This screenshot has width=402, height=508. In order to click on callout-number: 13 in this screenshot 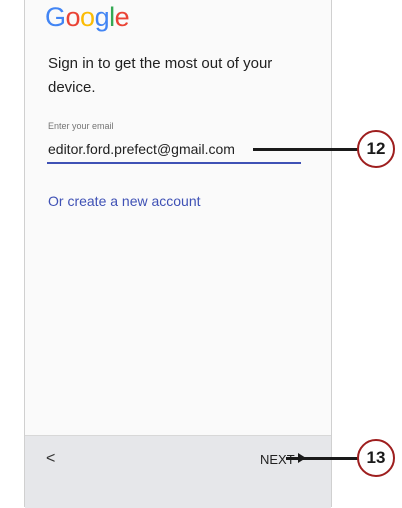, I will do `click(376, 457)`.